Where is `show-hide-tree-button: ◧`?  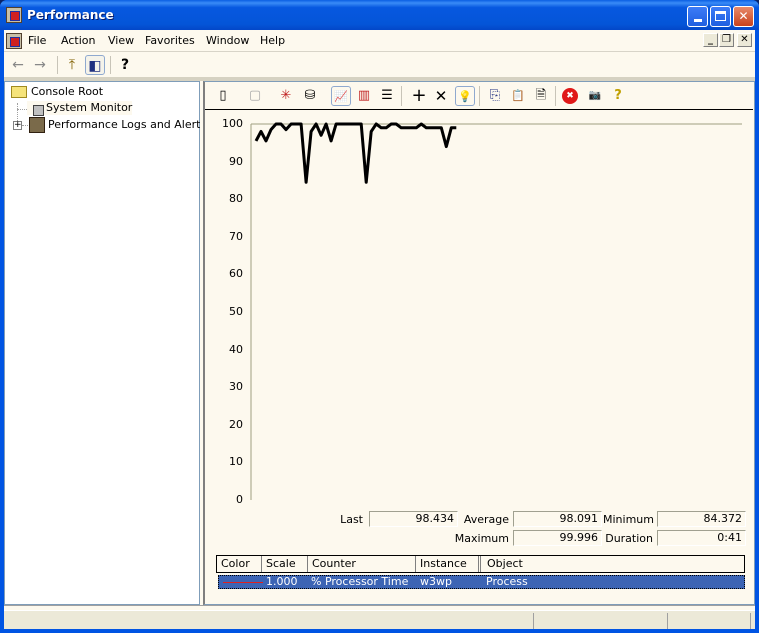 show-hide-tree-button: ◧ is located at coordinates (95, 65).